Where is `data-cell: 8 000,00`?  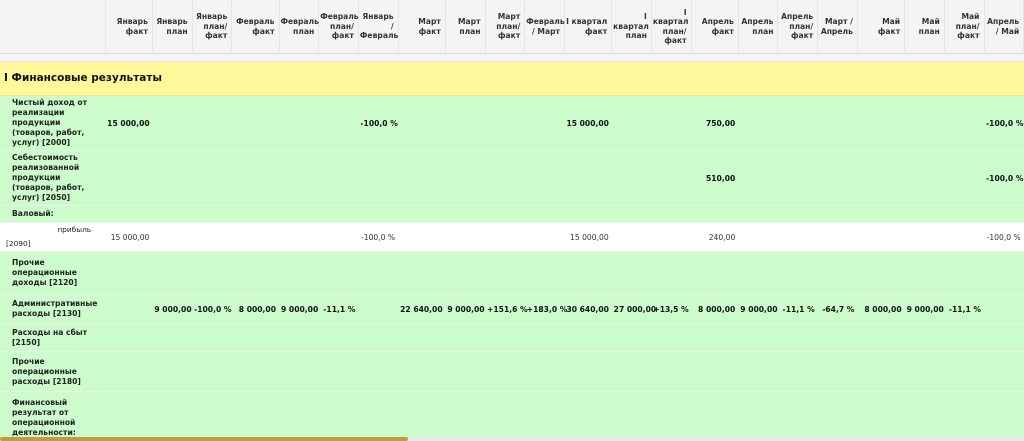 data-cell: 8 000,00 is located at coordinates (881, 309).